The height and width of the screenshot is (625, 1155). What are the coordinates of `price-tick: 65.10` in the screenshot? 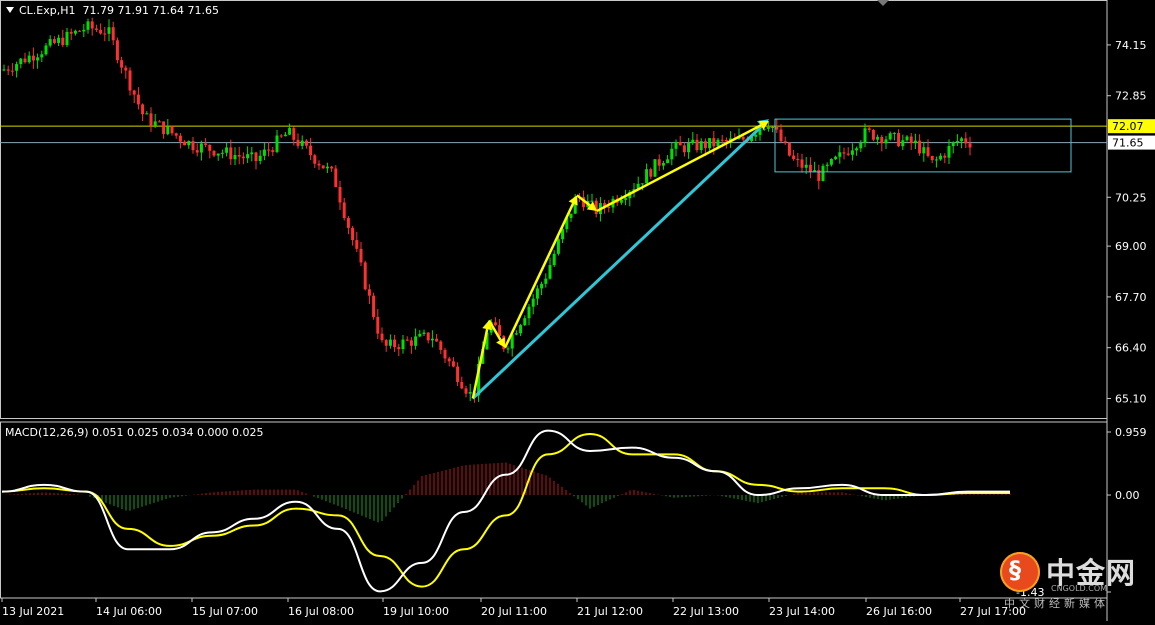 It's located at (1127, 398).